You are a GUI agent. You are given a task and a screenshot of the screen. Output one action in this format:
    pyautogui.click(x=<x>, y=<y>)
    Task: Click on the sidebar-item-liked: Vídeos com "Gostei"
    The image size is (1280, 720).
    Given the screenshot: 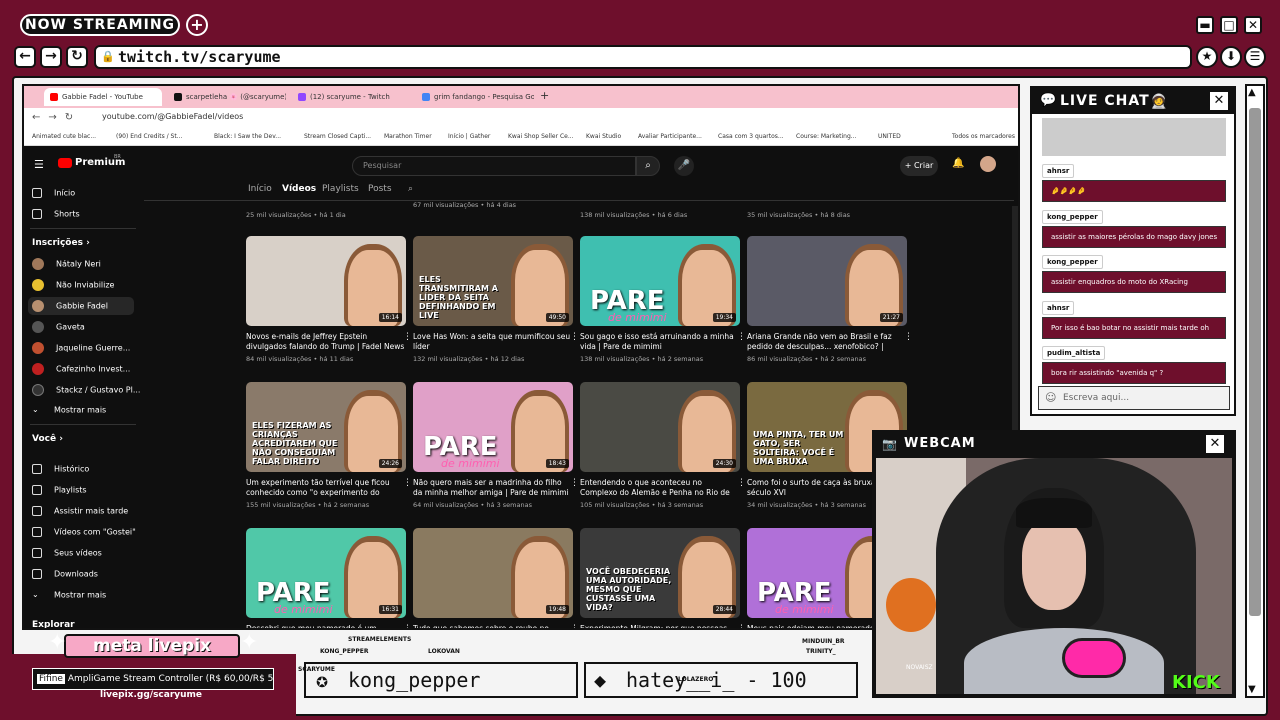 What is the action you would take?
    pyautogui.click(x=84, y=532)
    